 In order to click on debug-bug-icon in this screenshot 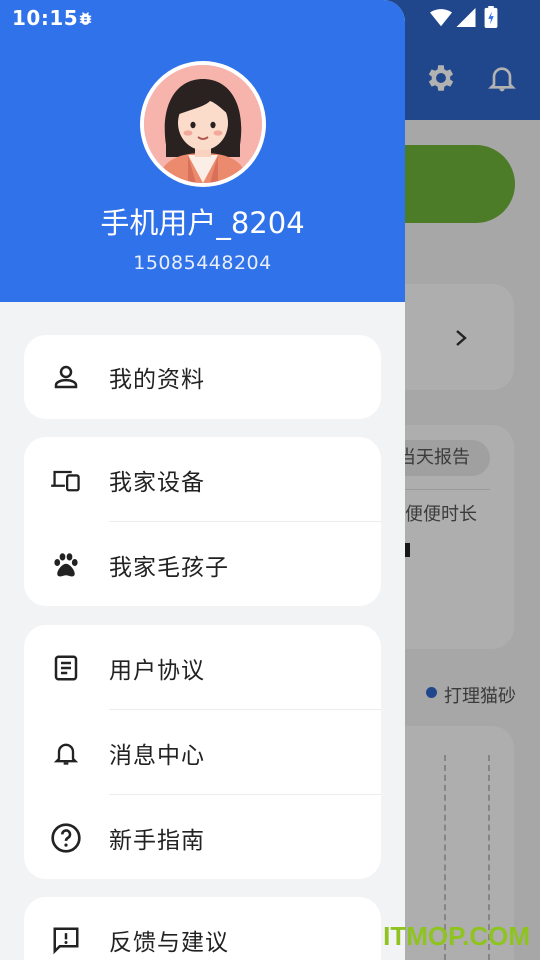, I will do `click(85, 18)`.